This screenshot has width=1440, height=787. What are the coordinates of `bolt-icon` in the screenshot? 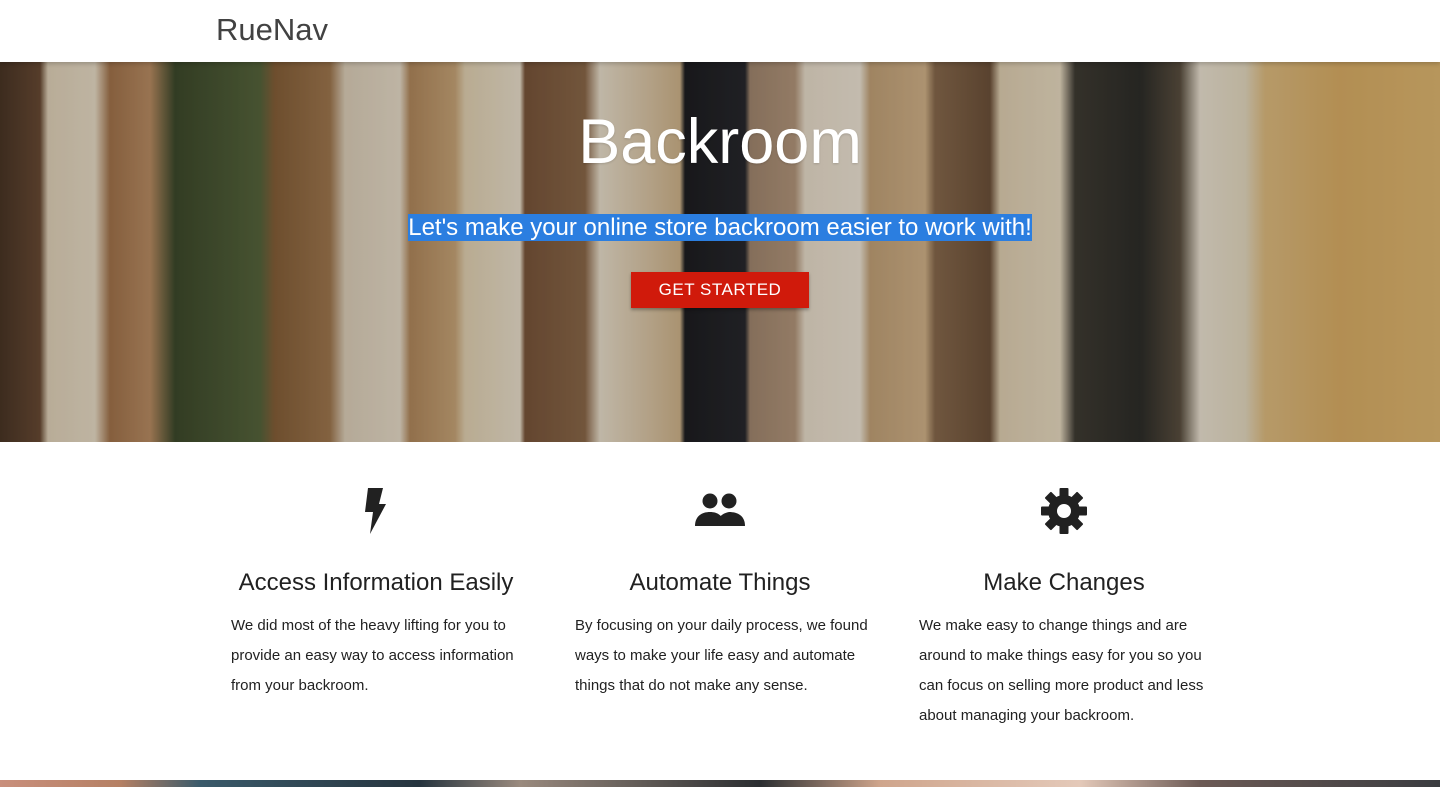 It's located at (375, 511).